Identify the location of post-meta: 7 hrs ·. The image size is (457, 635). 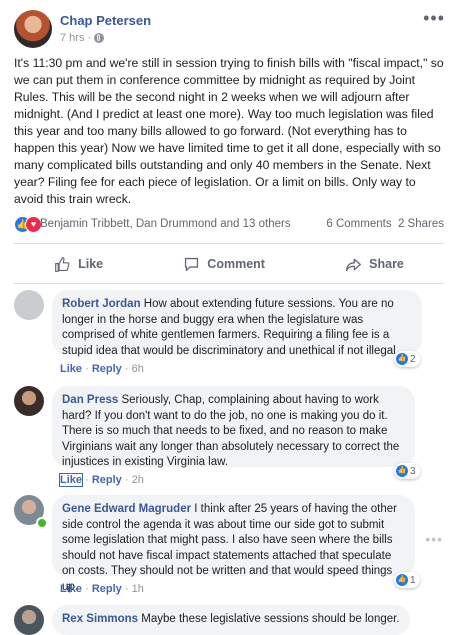
(82, 38).